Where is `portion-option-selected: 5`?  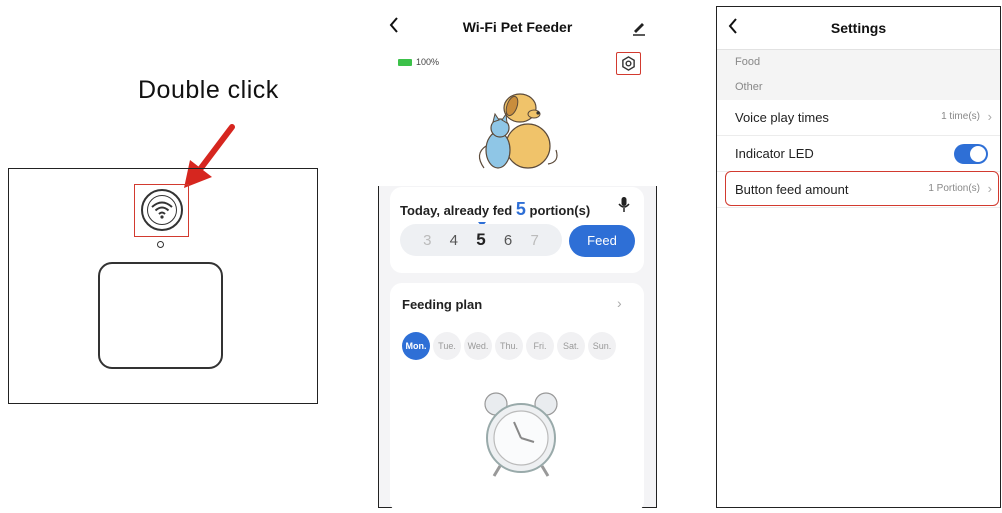
portion-option-selected: 5 is located at coordinates (480, 240).